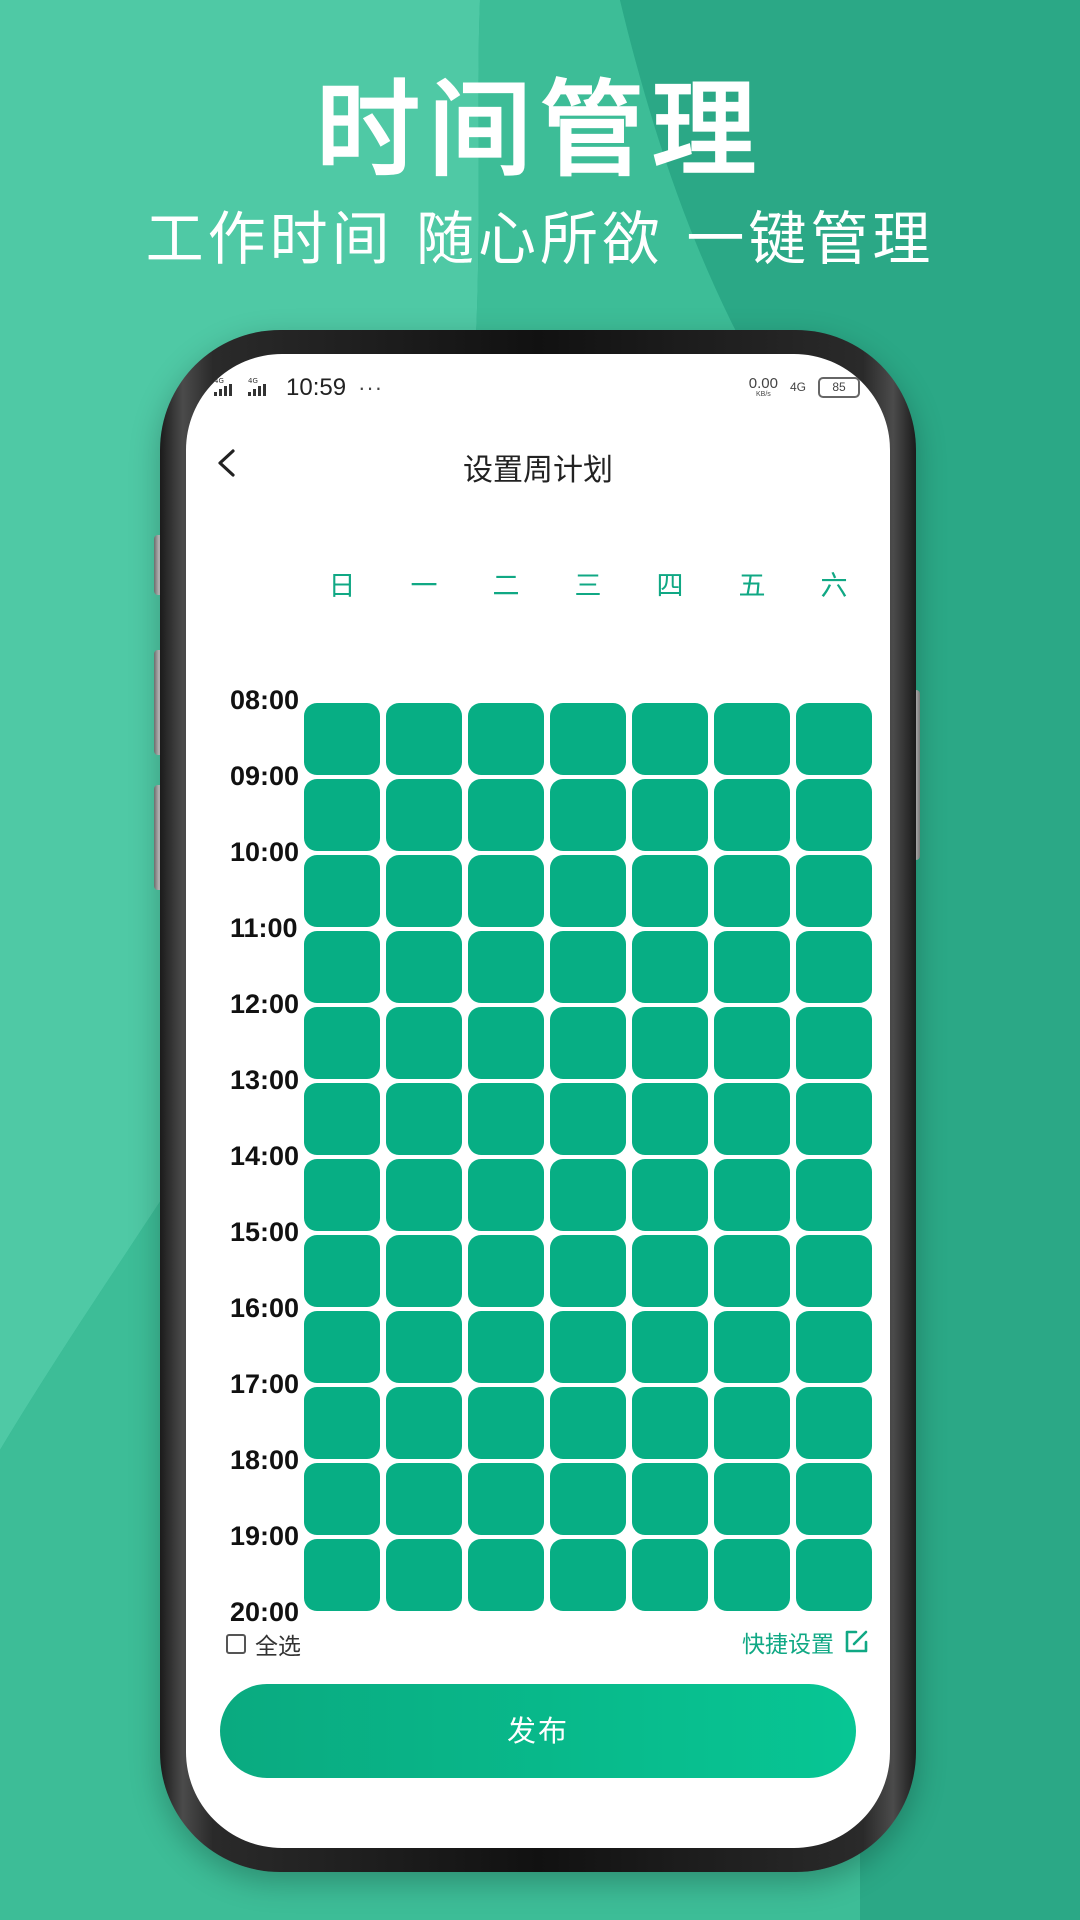 Image resolution: width=1080 pixels, height=1920 pixels. What do you see at coordinates (236, 1644) in the screenshot?
I see `select-all-checkbox` at bounding box center [236, 1644].